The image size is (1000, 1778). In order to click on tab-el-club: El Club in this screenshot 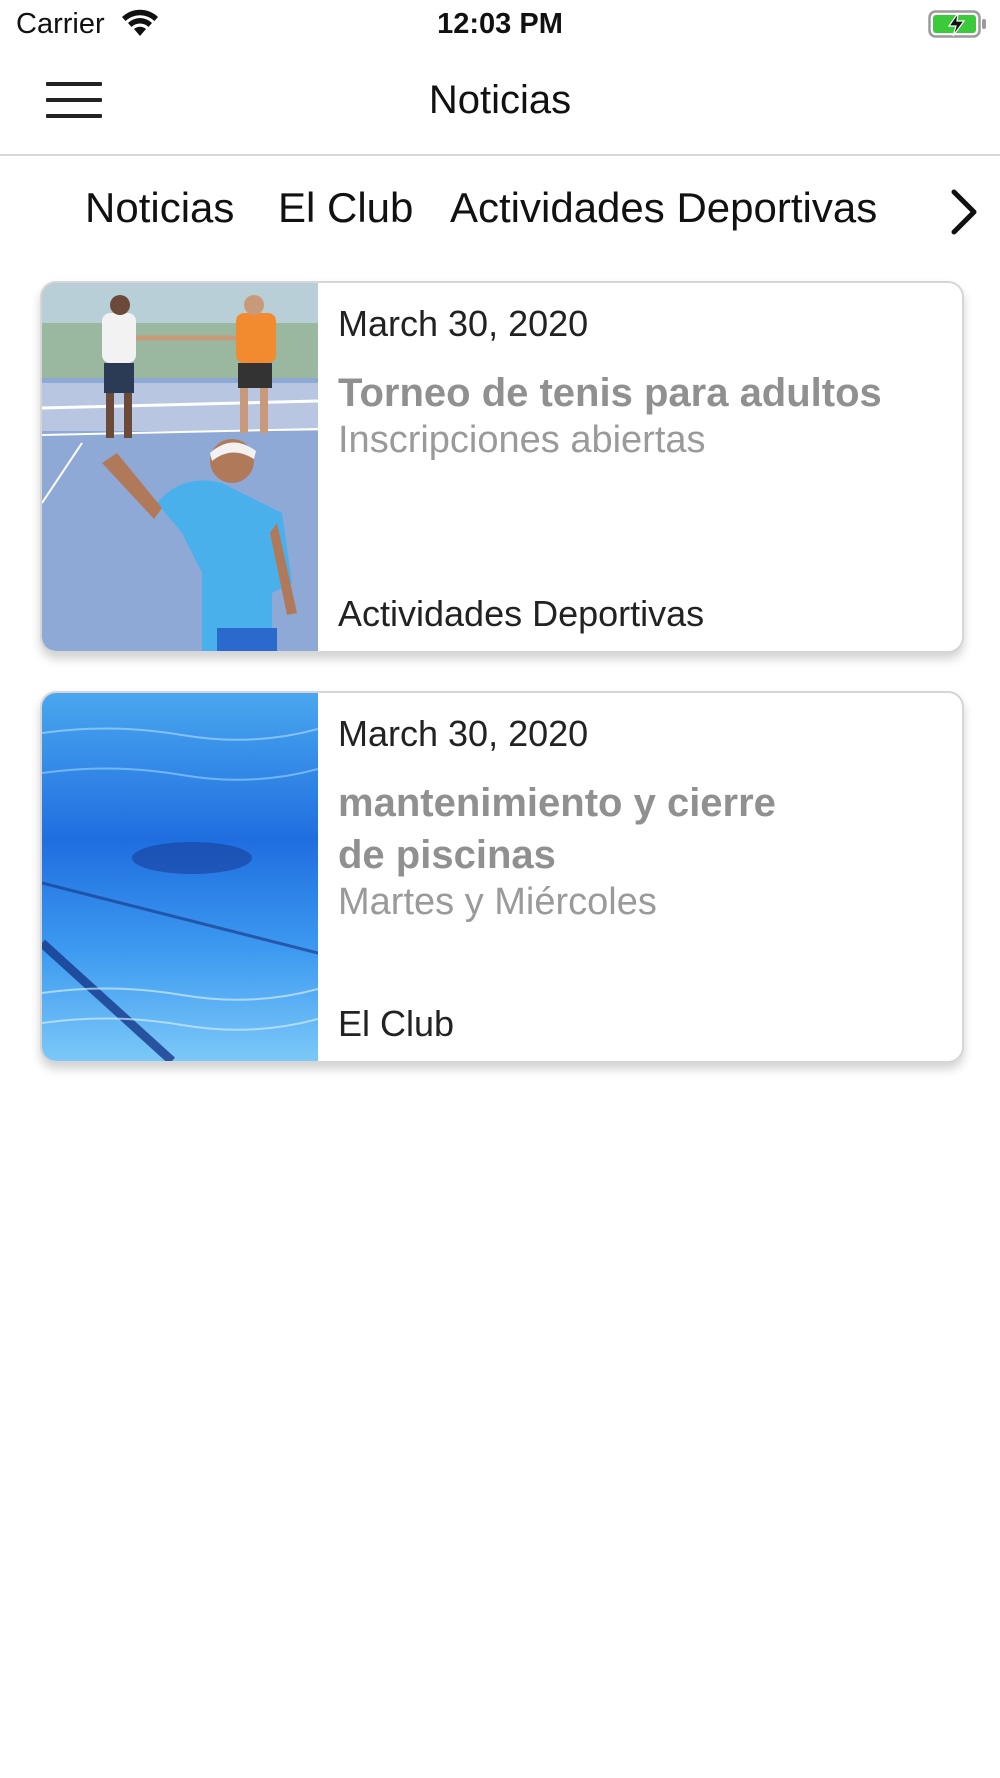, I will do `click(345, 208)`.